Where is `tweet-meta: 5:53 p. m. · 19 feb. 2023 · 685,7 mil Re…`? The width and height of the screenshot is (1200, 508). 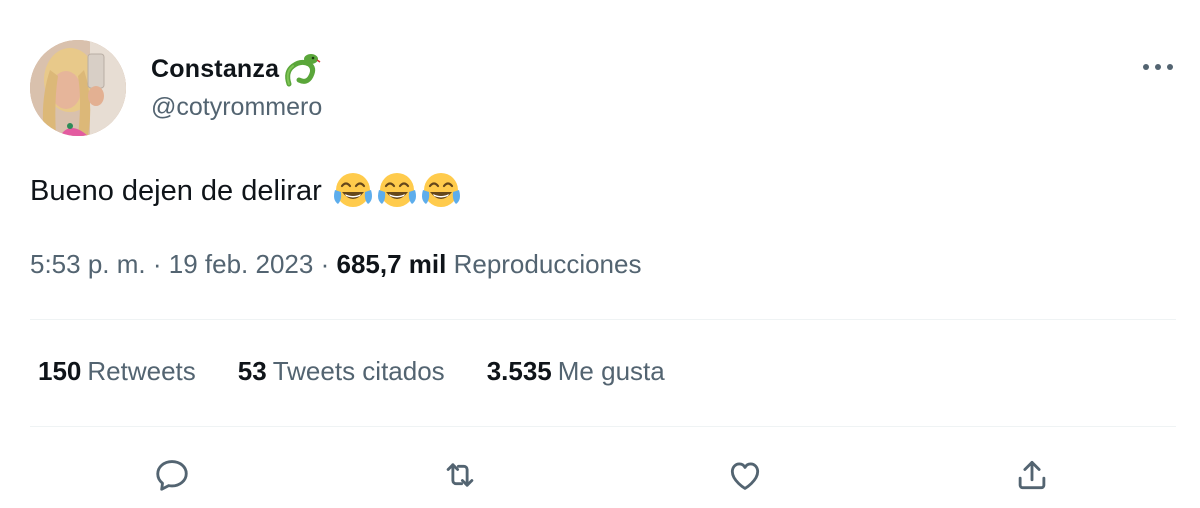
tweet-meta: 5:53 p. m. · 19 feb. 2023 · 685,7 mil Re… is located at coordinates (335, 264).